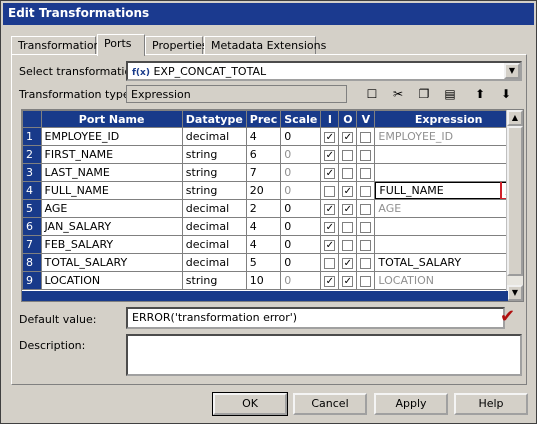 Image resolution: width=537 pixels, height=424 pixels. I want to click on port-name-cell: AGE, so click(111, 208).